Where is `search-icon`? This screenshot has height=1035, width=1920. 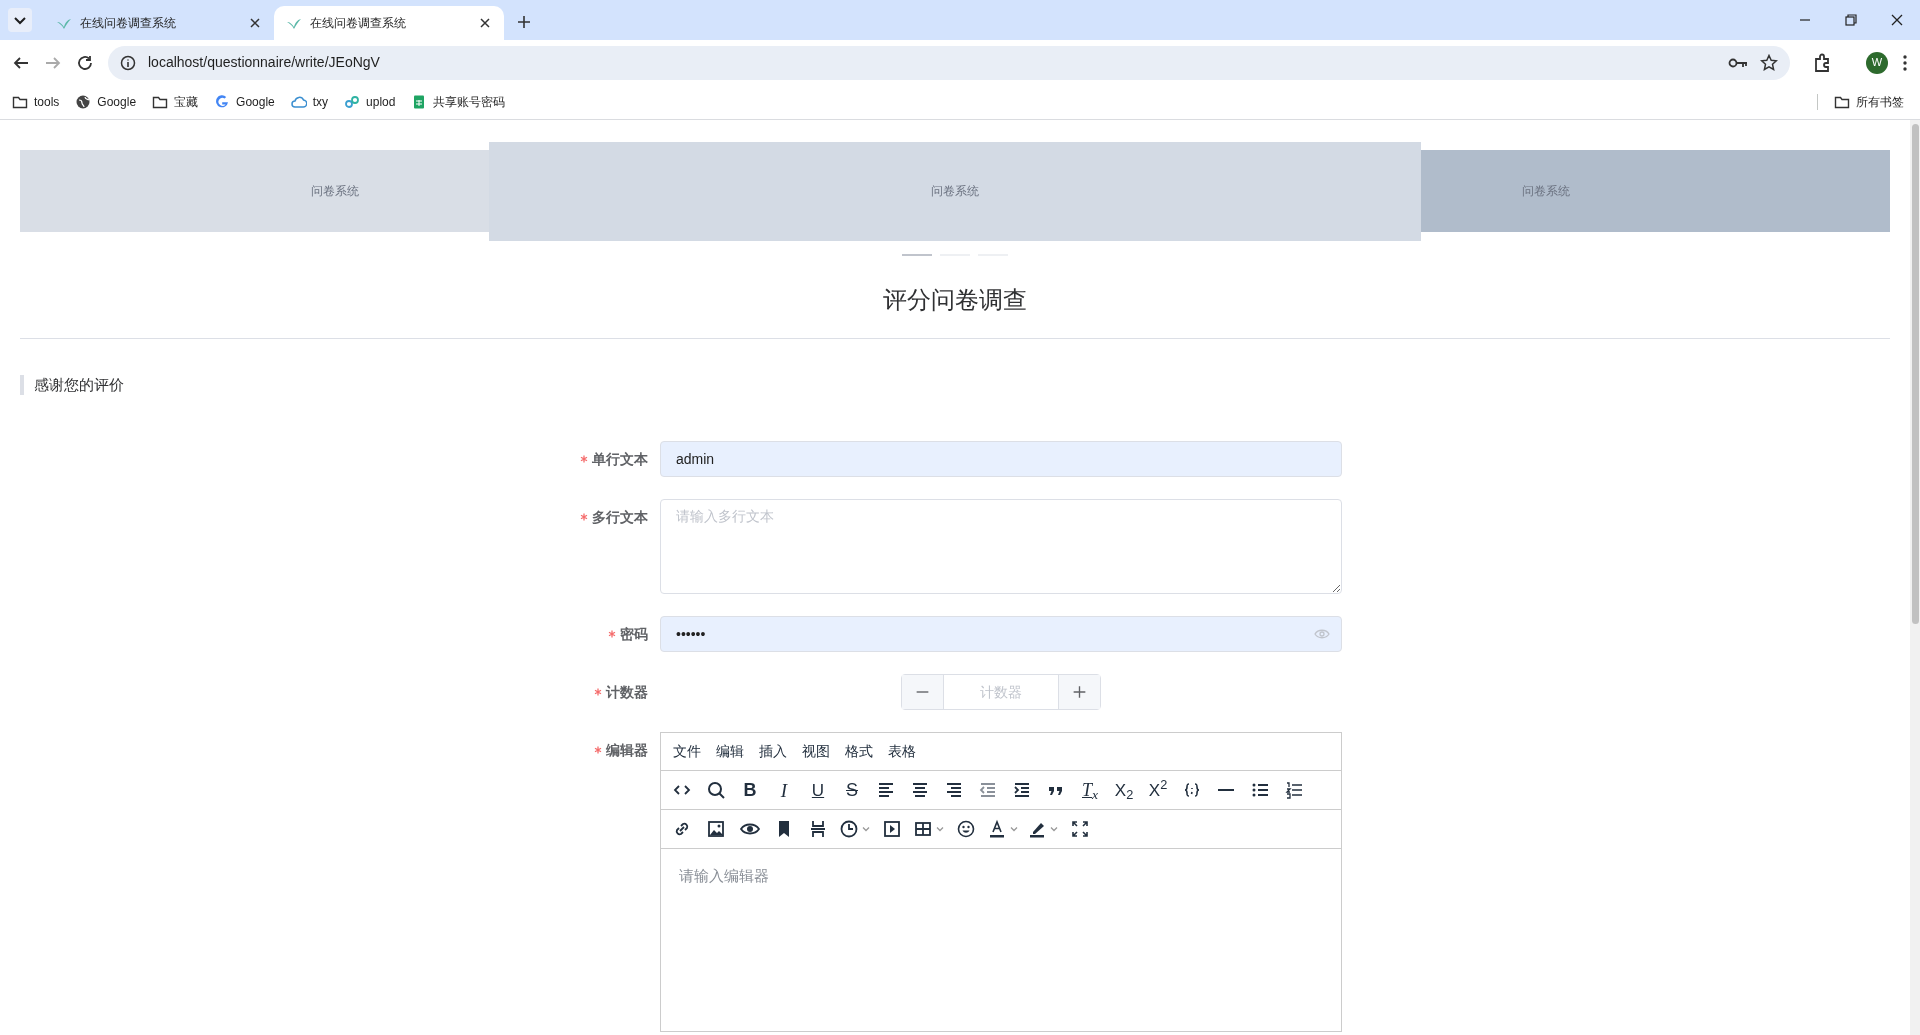 search-icon is located at coordinates (716, 790).